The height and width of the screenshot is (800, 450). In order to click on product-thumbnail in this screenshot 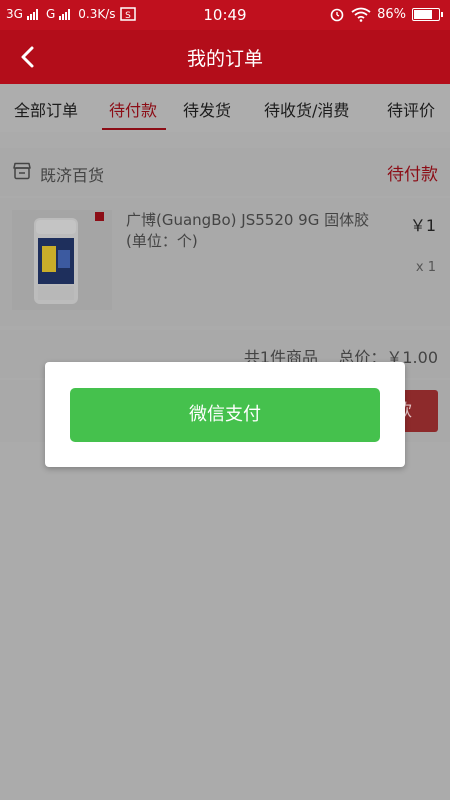, I will do `click(62, 260)`.